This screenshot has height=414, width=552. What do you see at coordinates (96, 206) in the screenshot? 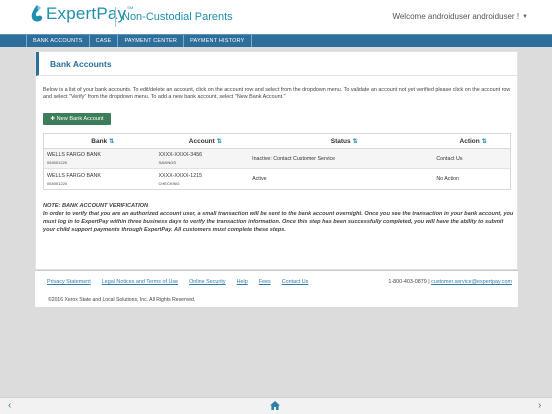
I see `note-title: NOTE: BANK ACCOUNT VERIFICATION` at bounding box center [96, 206].